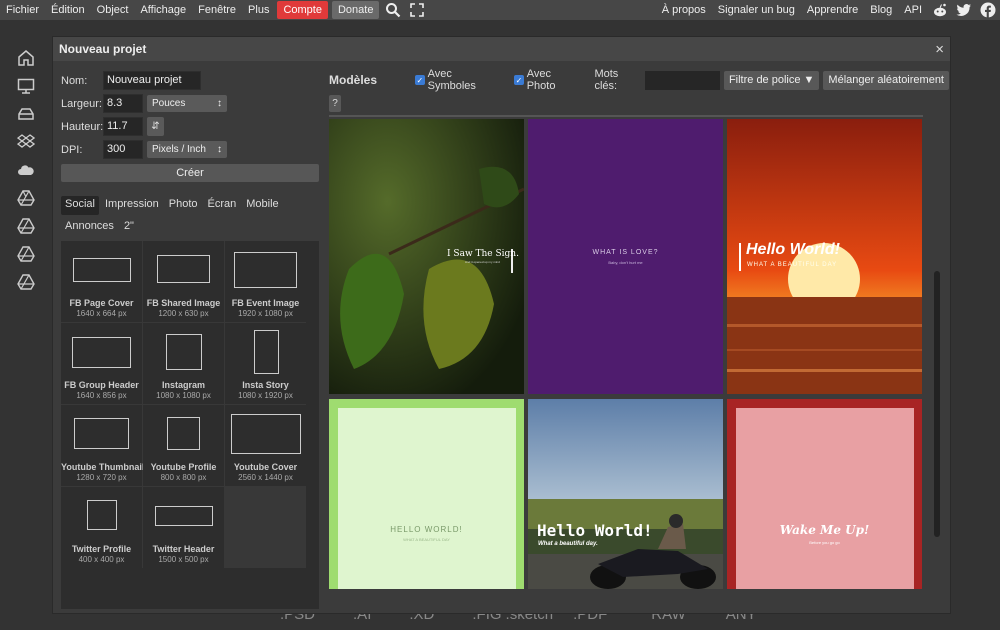 This screenshot has height=630, width=1000. I want to click on preset-size: 1640 x 856 px, so click(101, 395).